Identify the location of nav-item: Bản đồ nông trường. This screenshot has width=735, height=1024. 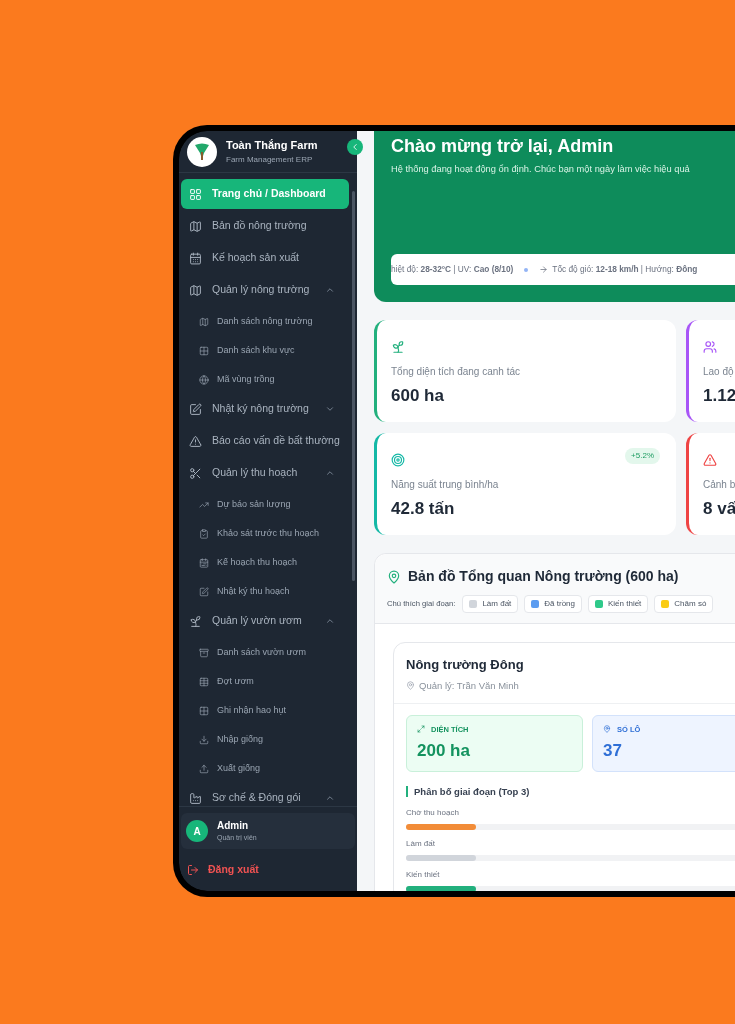
(265, 226).